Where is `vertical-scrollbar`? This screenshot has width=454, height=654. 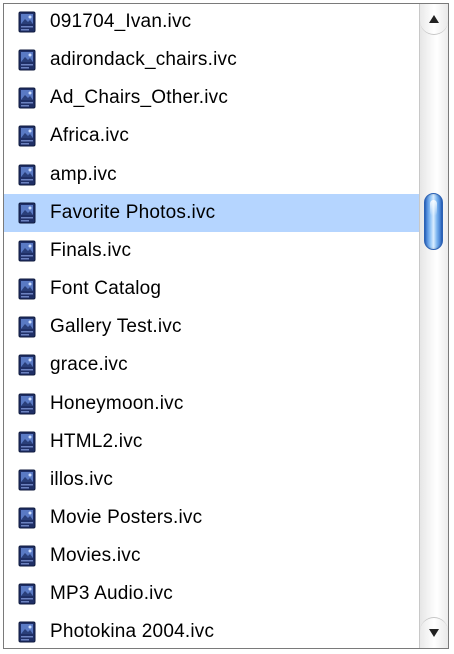
vertical-scrollbar is located at coordinates (433, 326).